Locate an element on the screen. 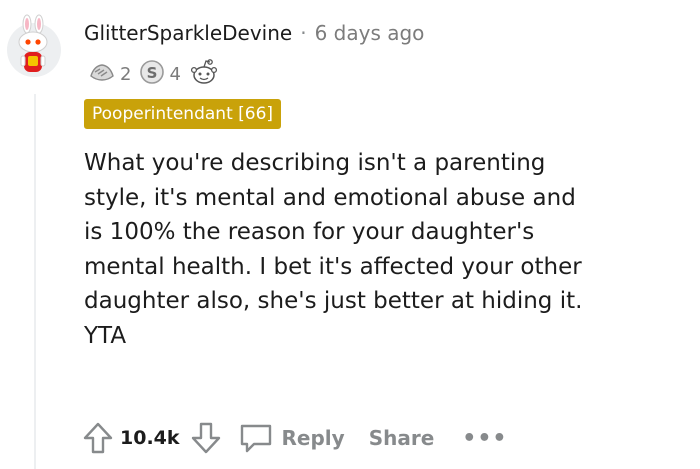 This screenshot has height=469, width=700. downvote-arrow-icon is located at coordinates (205, 438).